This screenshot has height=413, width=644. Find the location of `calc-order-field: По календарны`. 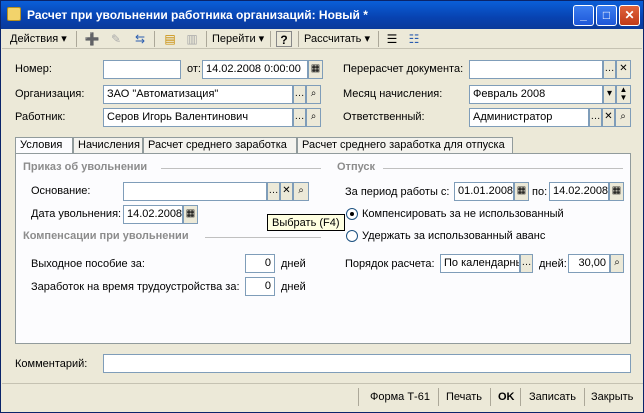

calc-order-field: По календарны is located at coordinates (480, 263).